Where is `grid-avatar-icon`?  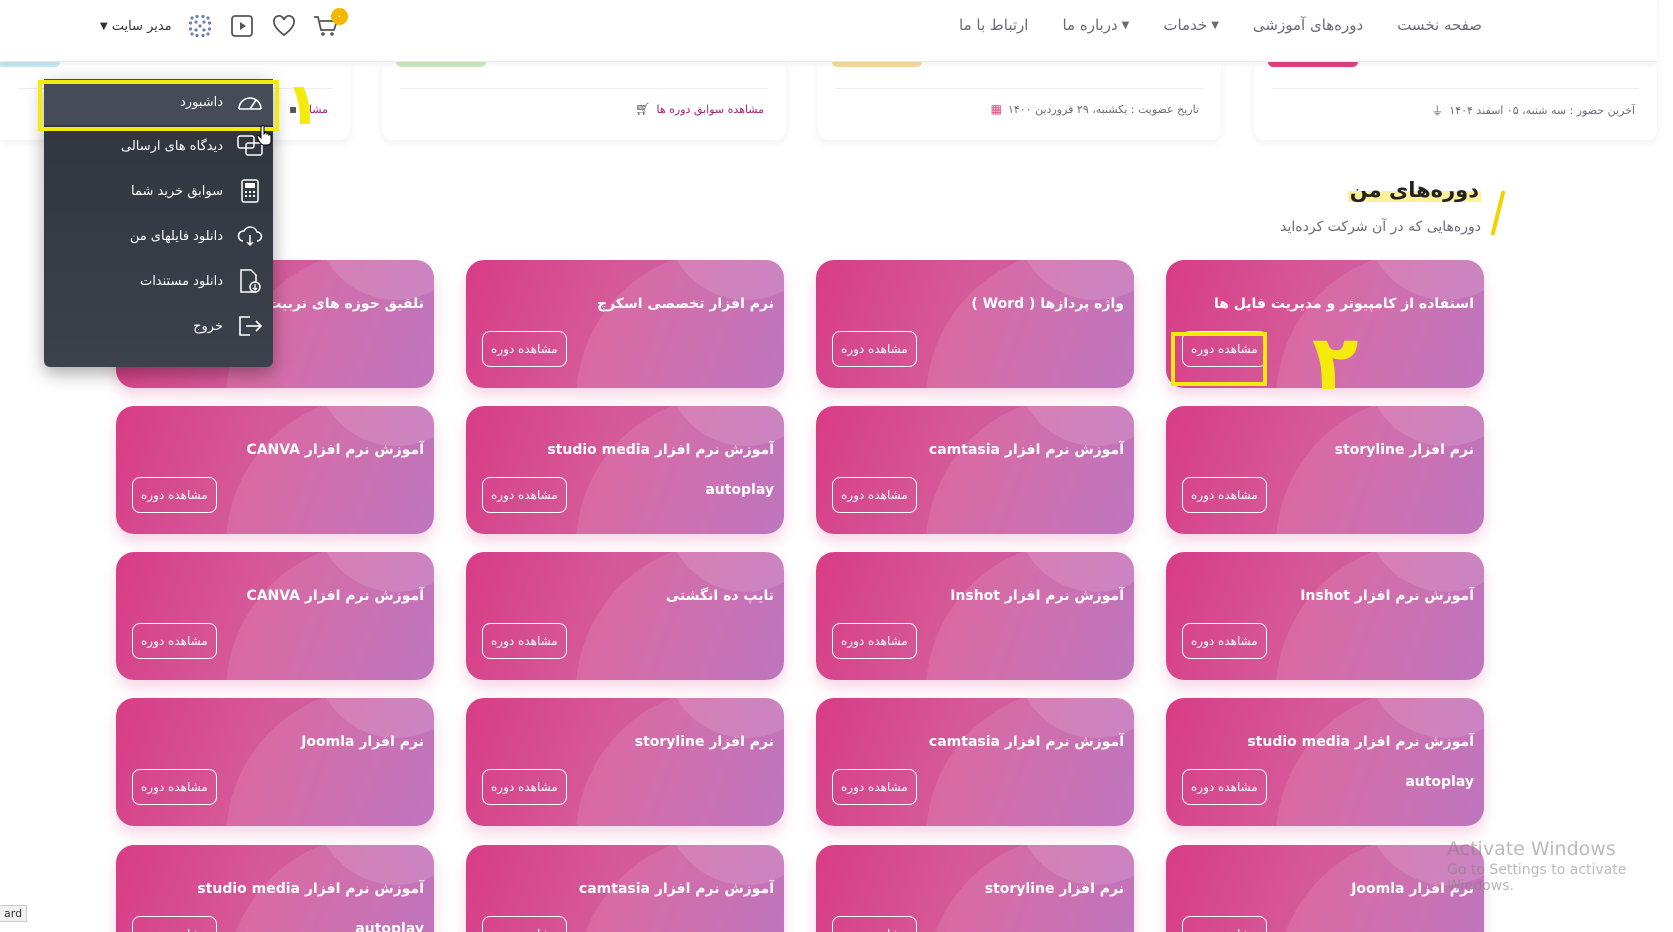
grid-avatar-icon is located at coordinates (200, 26).